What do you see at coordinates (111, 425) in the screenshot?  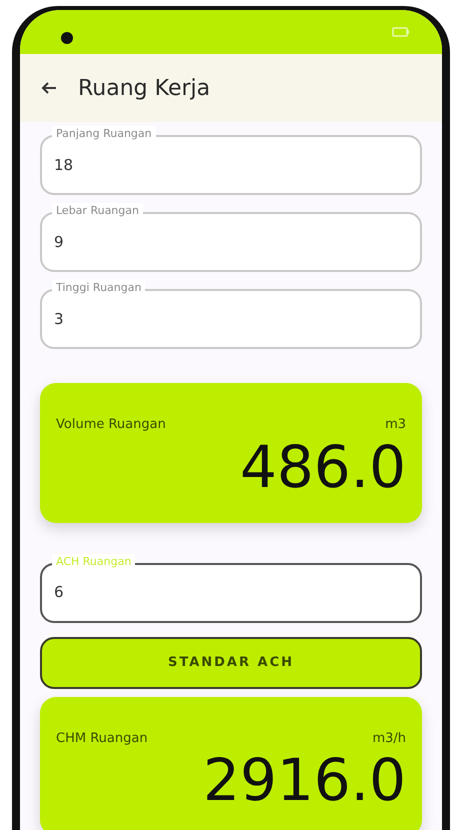 I see `card-label: Volume Ruangan` at bounding box center [111, 425].